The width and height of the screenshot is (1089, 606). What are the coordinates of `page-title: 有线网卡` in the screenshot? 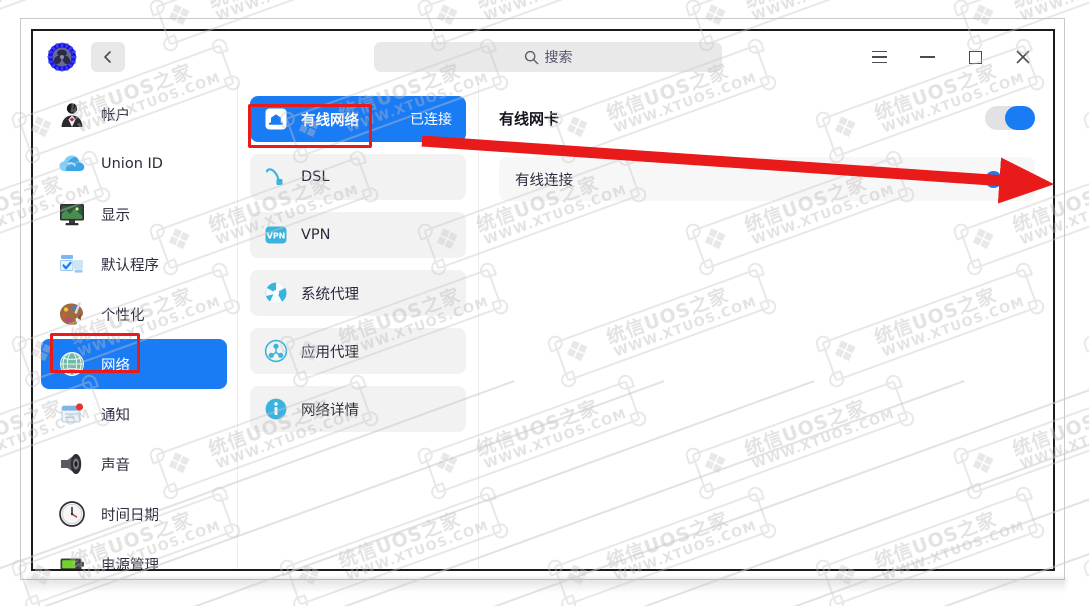 It's located at (529, 118).